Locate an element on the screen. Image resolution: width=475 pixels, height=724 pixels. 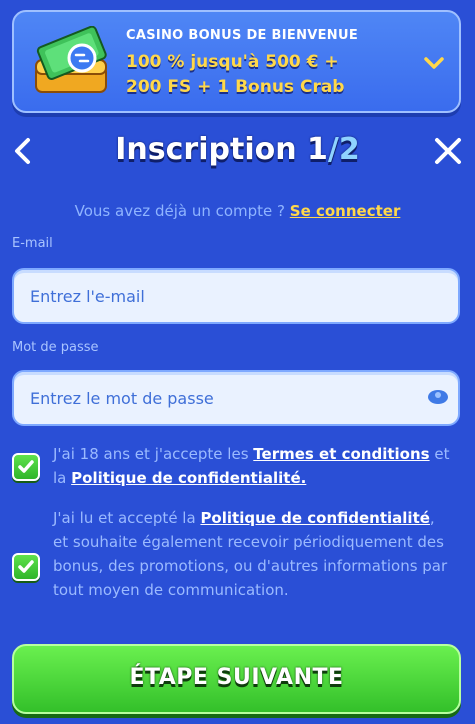
consent-text: J'ai lu et accepté la is located at coordinates (127, 518).